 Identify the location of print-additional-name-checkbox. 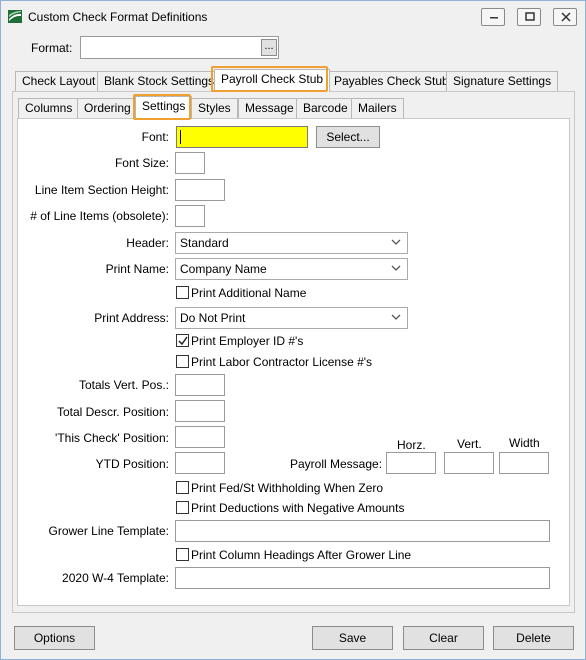
(182, 292).